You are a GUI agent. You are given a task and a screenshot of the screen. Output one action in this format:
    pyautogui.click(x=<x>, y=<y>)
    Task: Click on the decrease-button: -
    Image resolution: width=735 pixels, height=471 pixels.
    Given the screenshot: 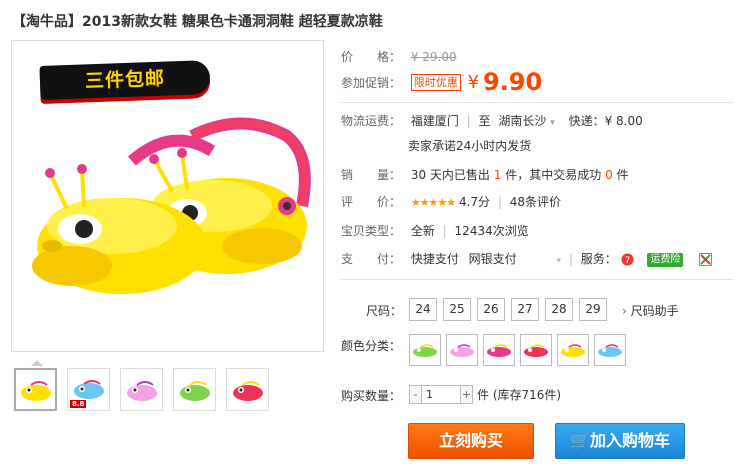 What is the action you would take?
    pyautogui.click(x=415, y=394)
    